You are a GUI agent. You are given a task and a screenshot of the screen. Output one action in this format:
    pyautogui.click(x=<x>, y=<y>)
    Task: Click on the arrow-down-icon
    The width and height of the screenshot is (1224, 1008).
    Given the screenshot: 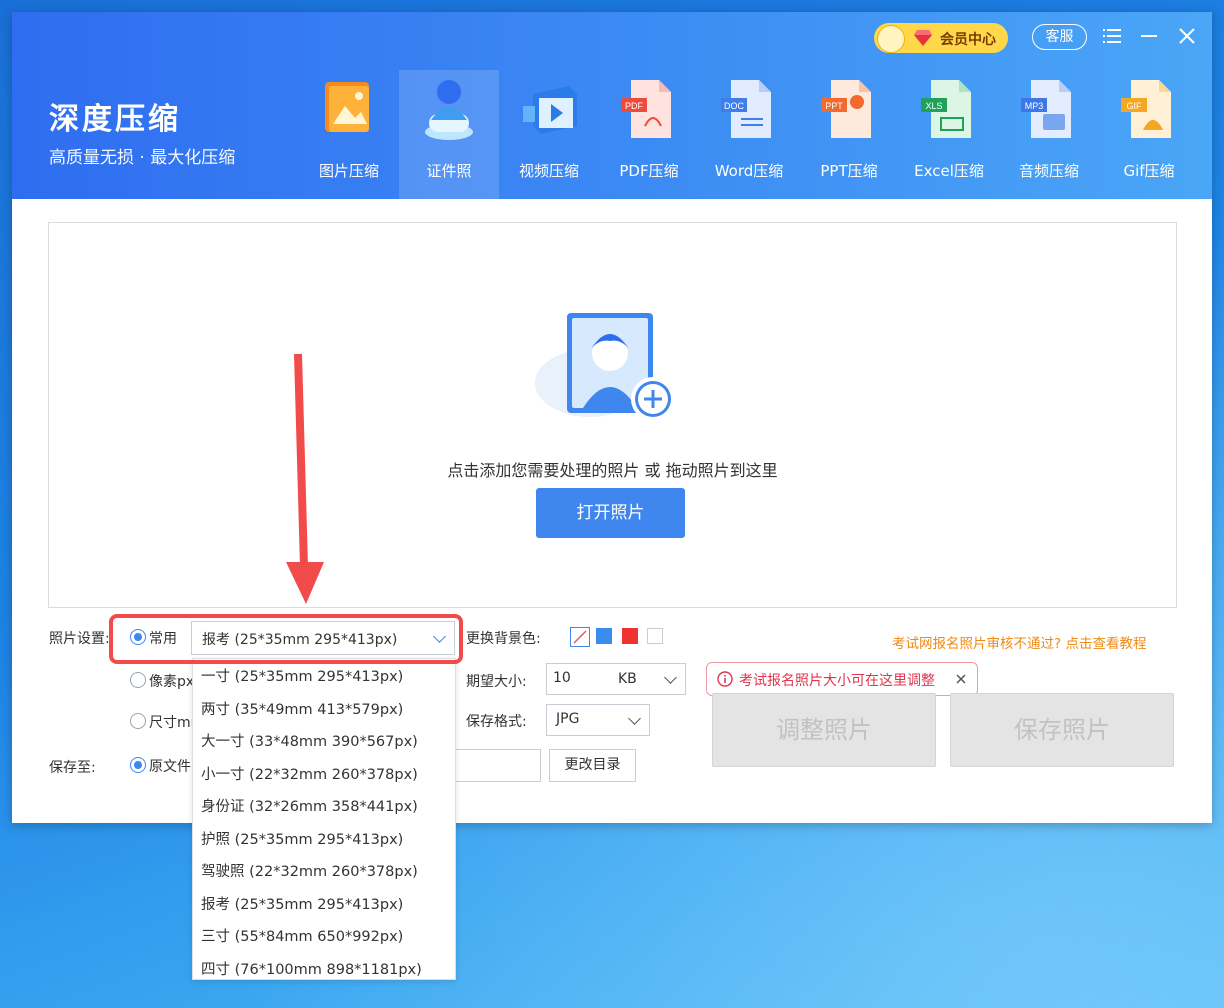 What is the action you would take?
    pyautogui.click(x=305, y=583)
    